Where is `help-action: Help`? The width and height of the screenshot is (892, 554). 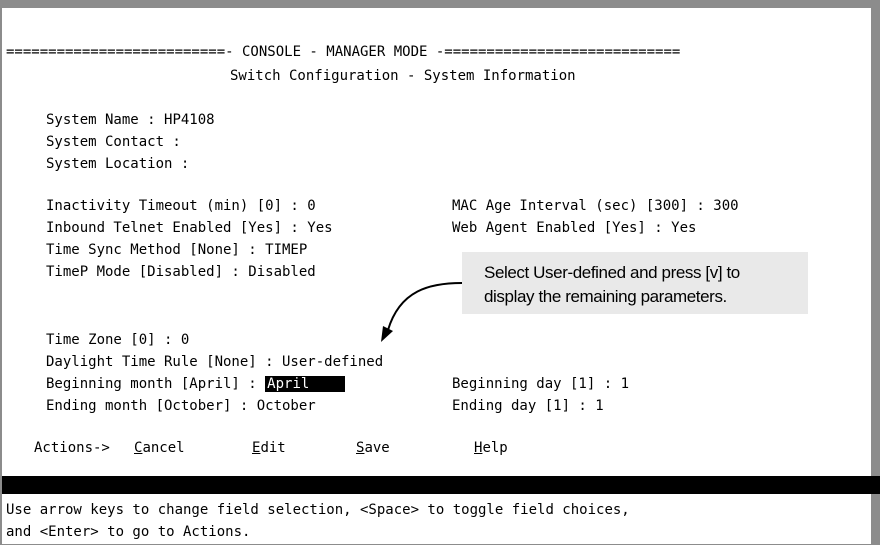
help-action: Help is located at coordinates (491, 448).